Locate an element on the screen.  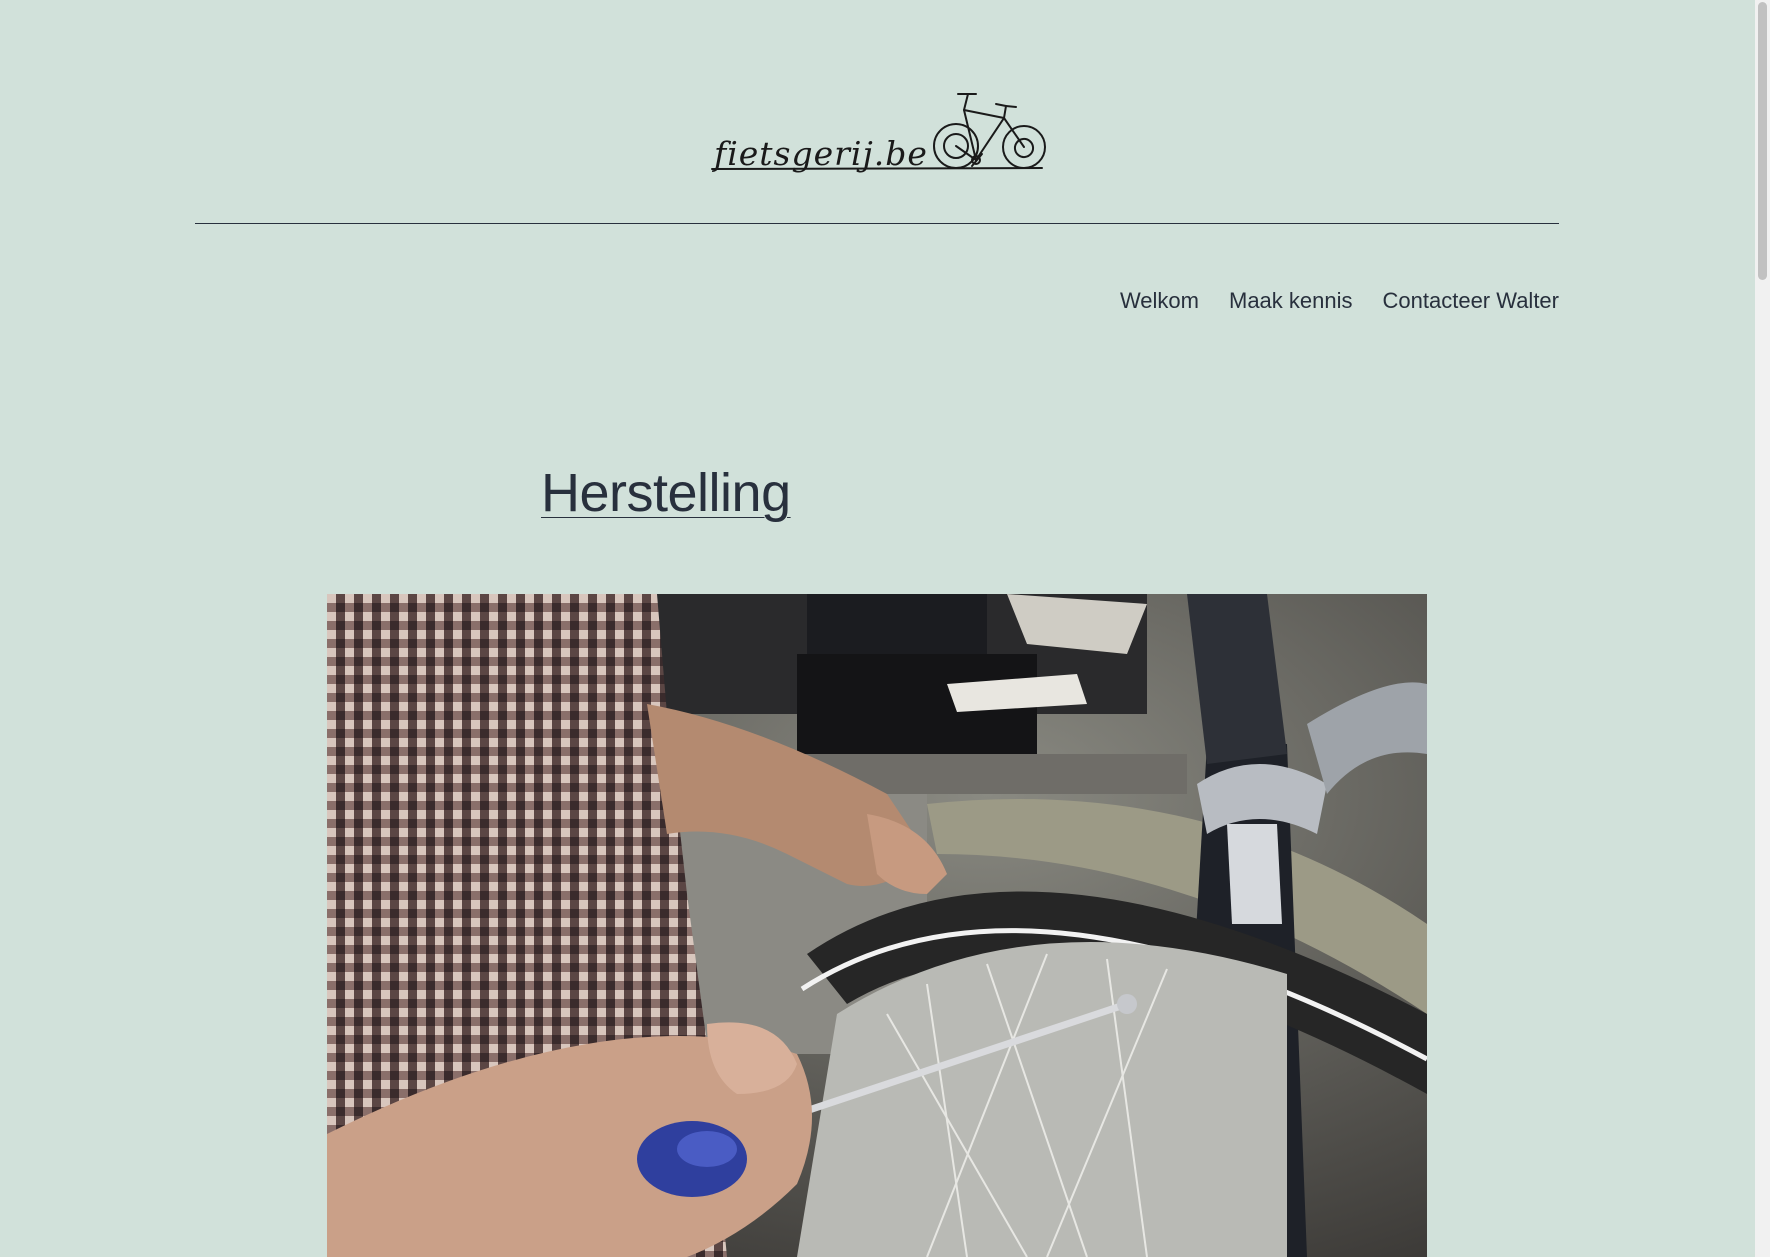
page-scrollbar is located at coordinates (1762, 628).